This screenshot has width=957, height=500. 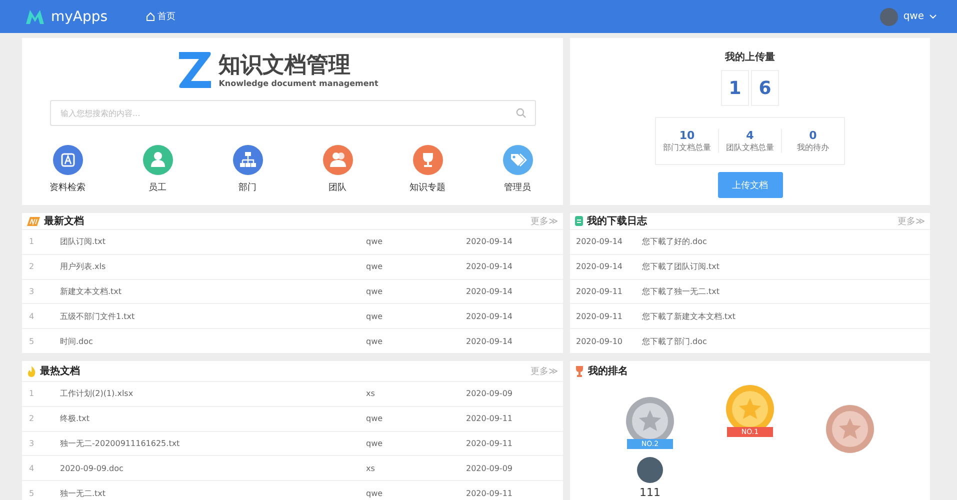 I want to click on counter-digit: 1, so click(x=735, y=88).